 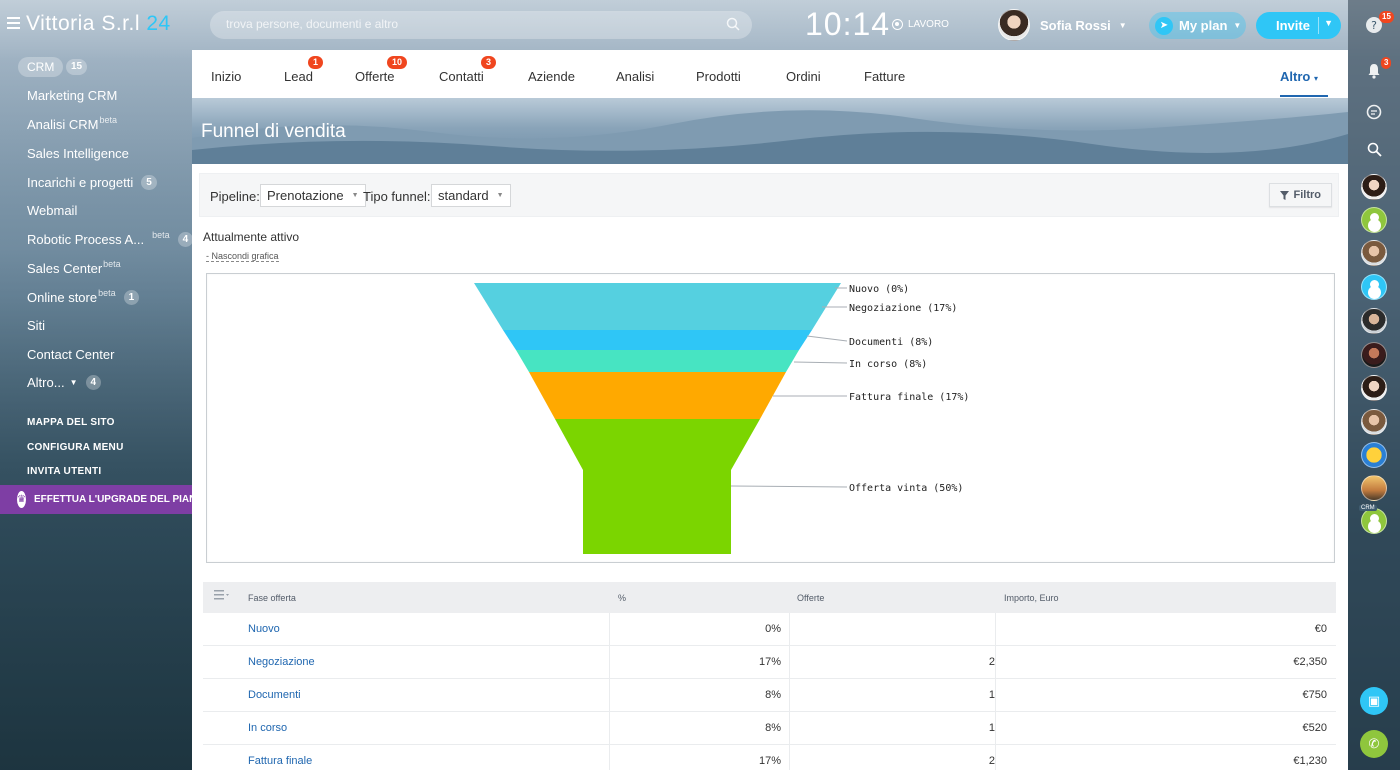 I want to click on crm-chat-avatar, so click(x=1374, y=521).